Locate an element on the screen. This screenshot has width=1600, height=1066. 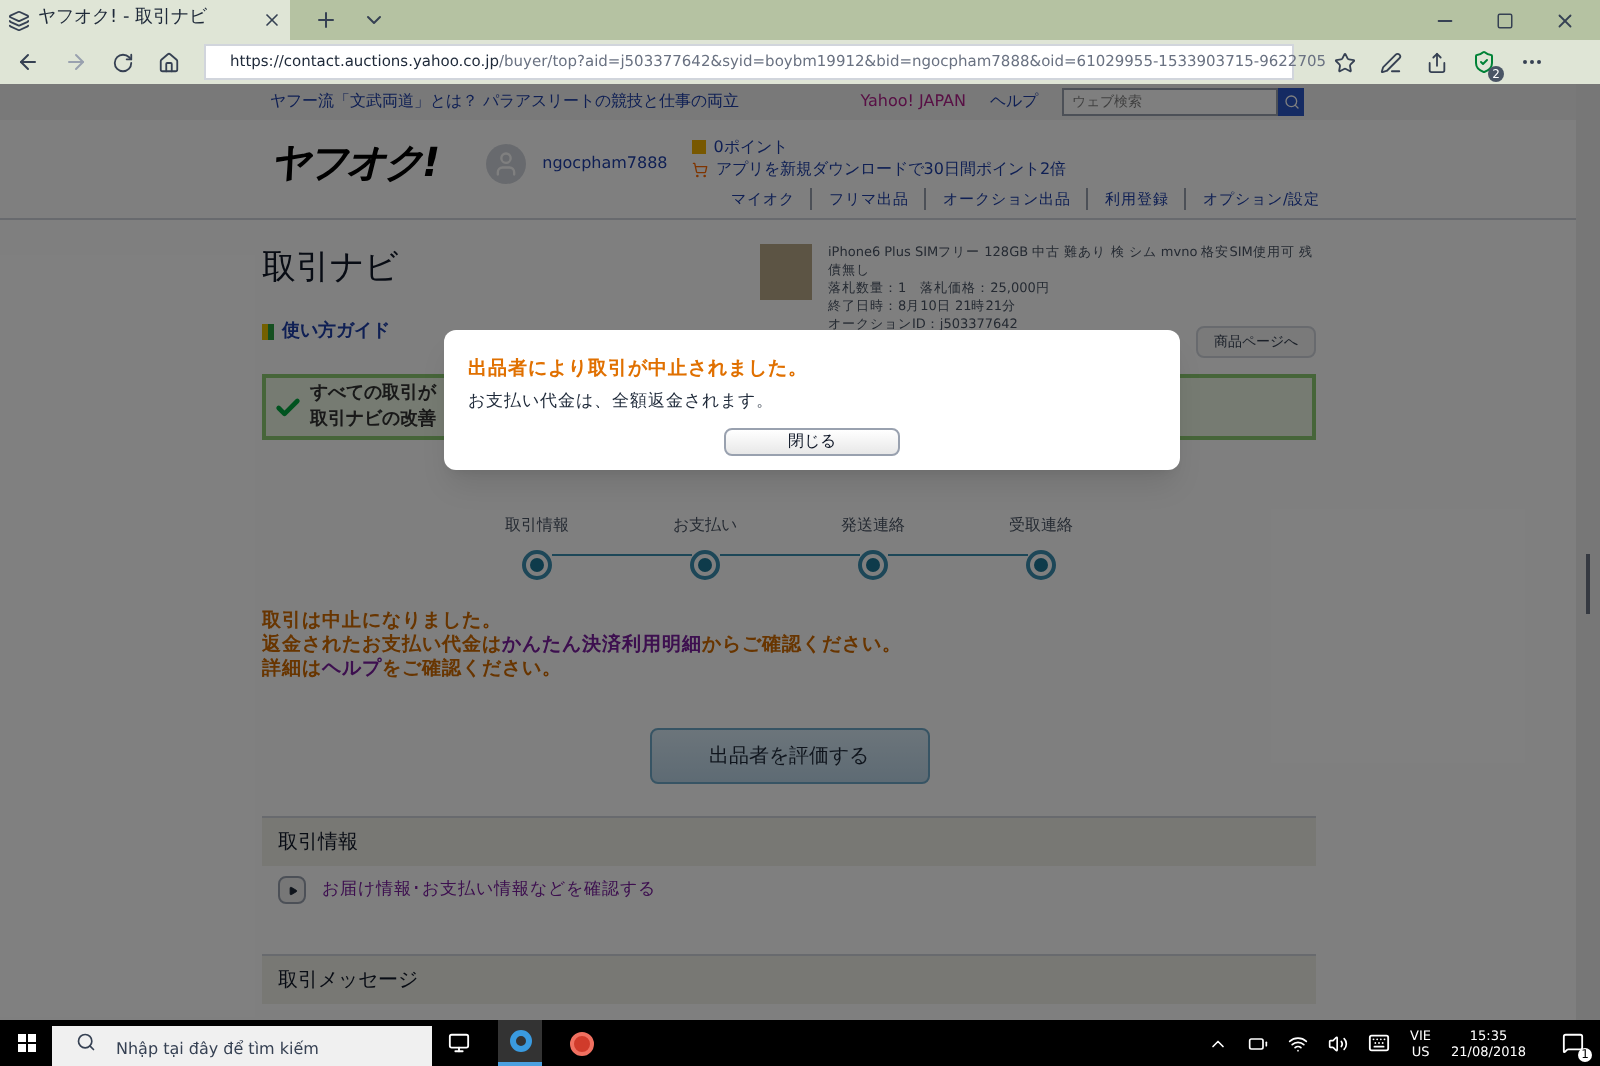
close-dialog-button: 閉じる is located at coordinates (812, 442).